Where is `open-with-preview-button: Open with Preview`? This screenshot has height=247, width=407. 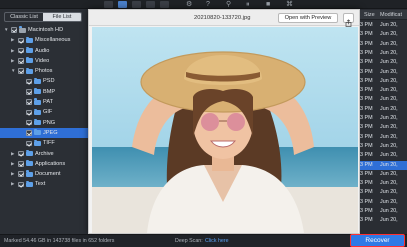
open-with-preview-button: Open with Preview is located at coordinates (308, 18).